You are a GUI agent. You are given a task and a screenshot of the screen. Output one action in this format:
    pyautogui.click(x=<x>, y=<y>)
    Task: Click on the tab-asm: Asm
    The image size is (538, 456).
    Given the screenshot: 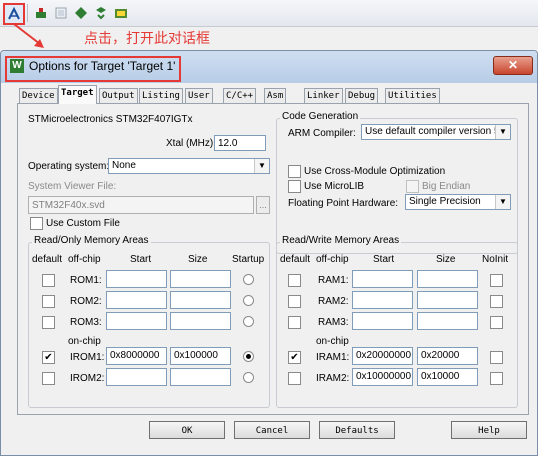 What is the action you would take?
    pyautogui.click(x=275, y=95)
    